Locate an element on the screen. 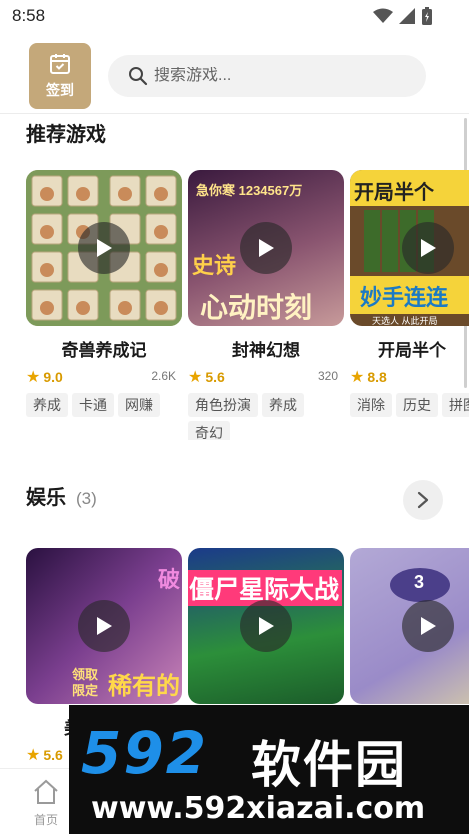  game-rating: ★ 8.8 is located at coordinates (368, 377).